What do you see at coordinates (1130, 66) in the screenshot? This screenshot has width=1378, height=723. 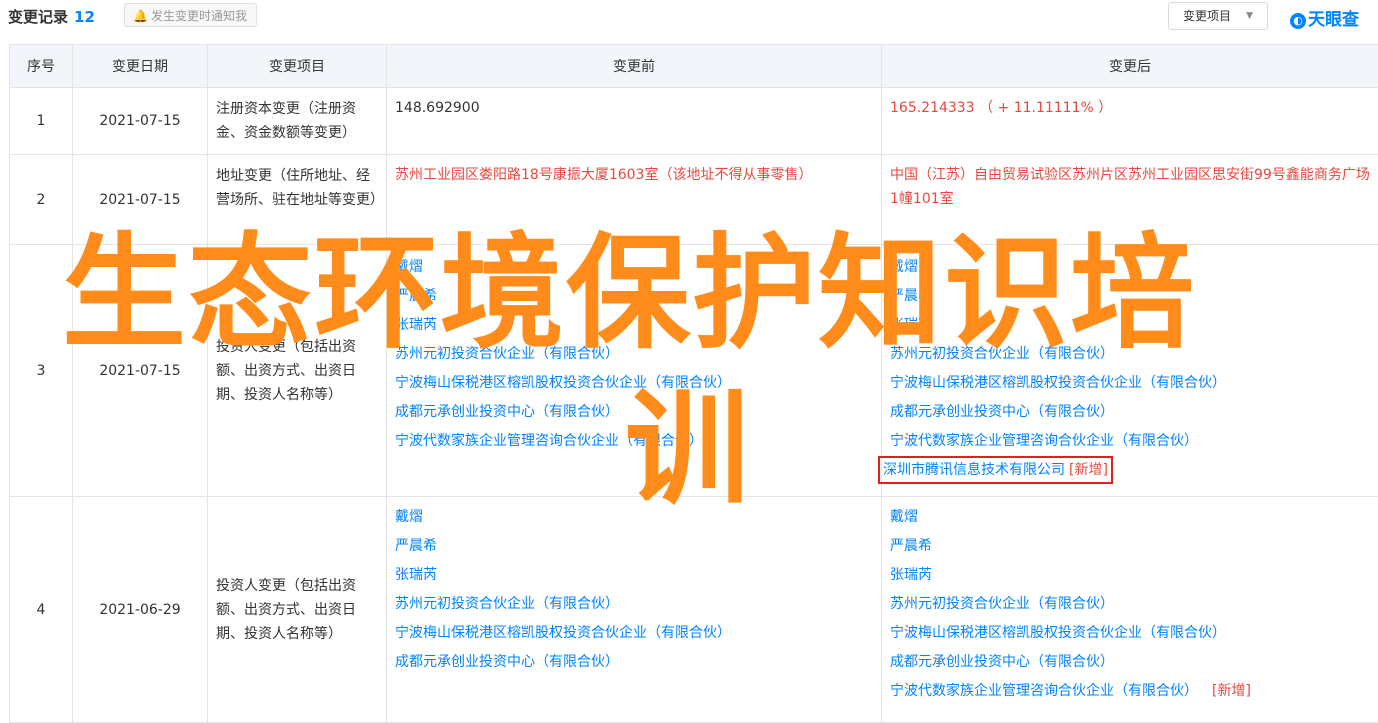 I see `col-header-after: 变更后` at bounding box center [1130, 66].